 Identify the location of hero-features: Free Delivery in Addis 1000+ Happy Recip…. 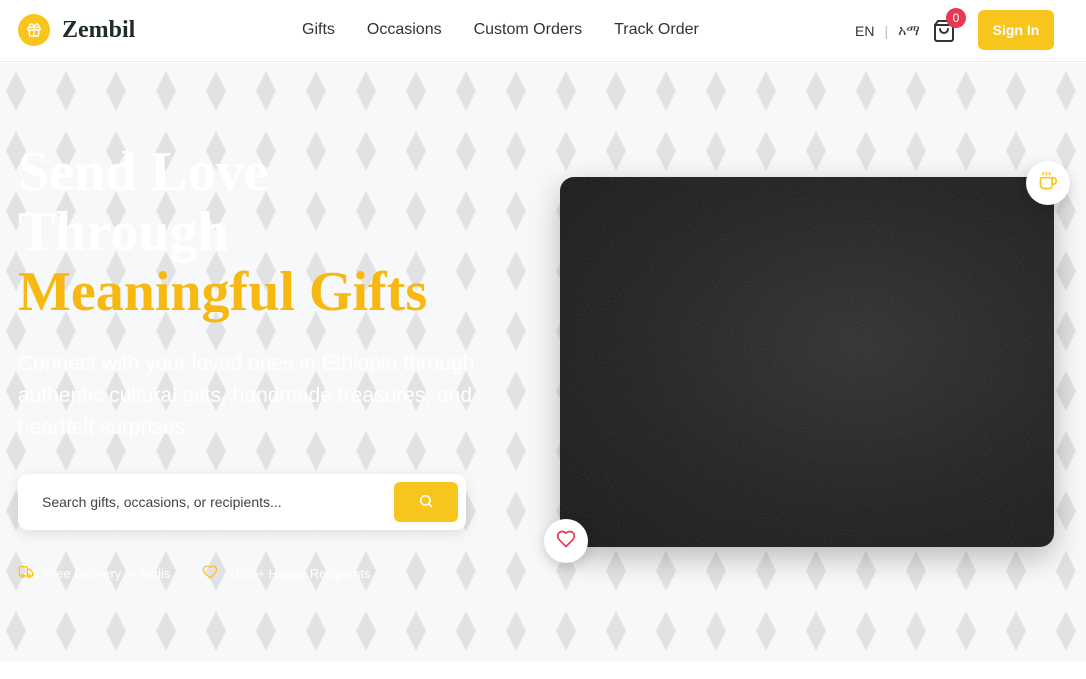
(194, 573).